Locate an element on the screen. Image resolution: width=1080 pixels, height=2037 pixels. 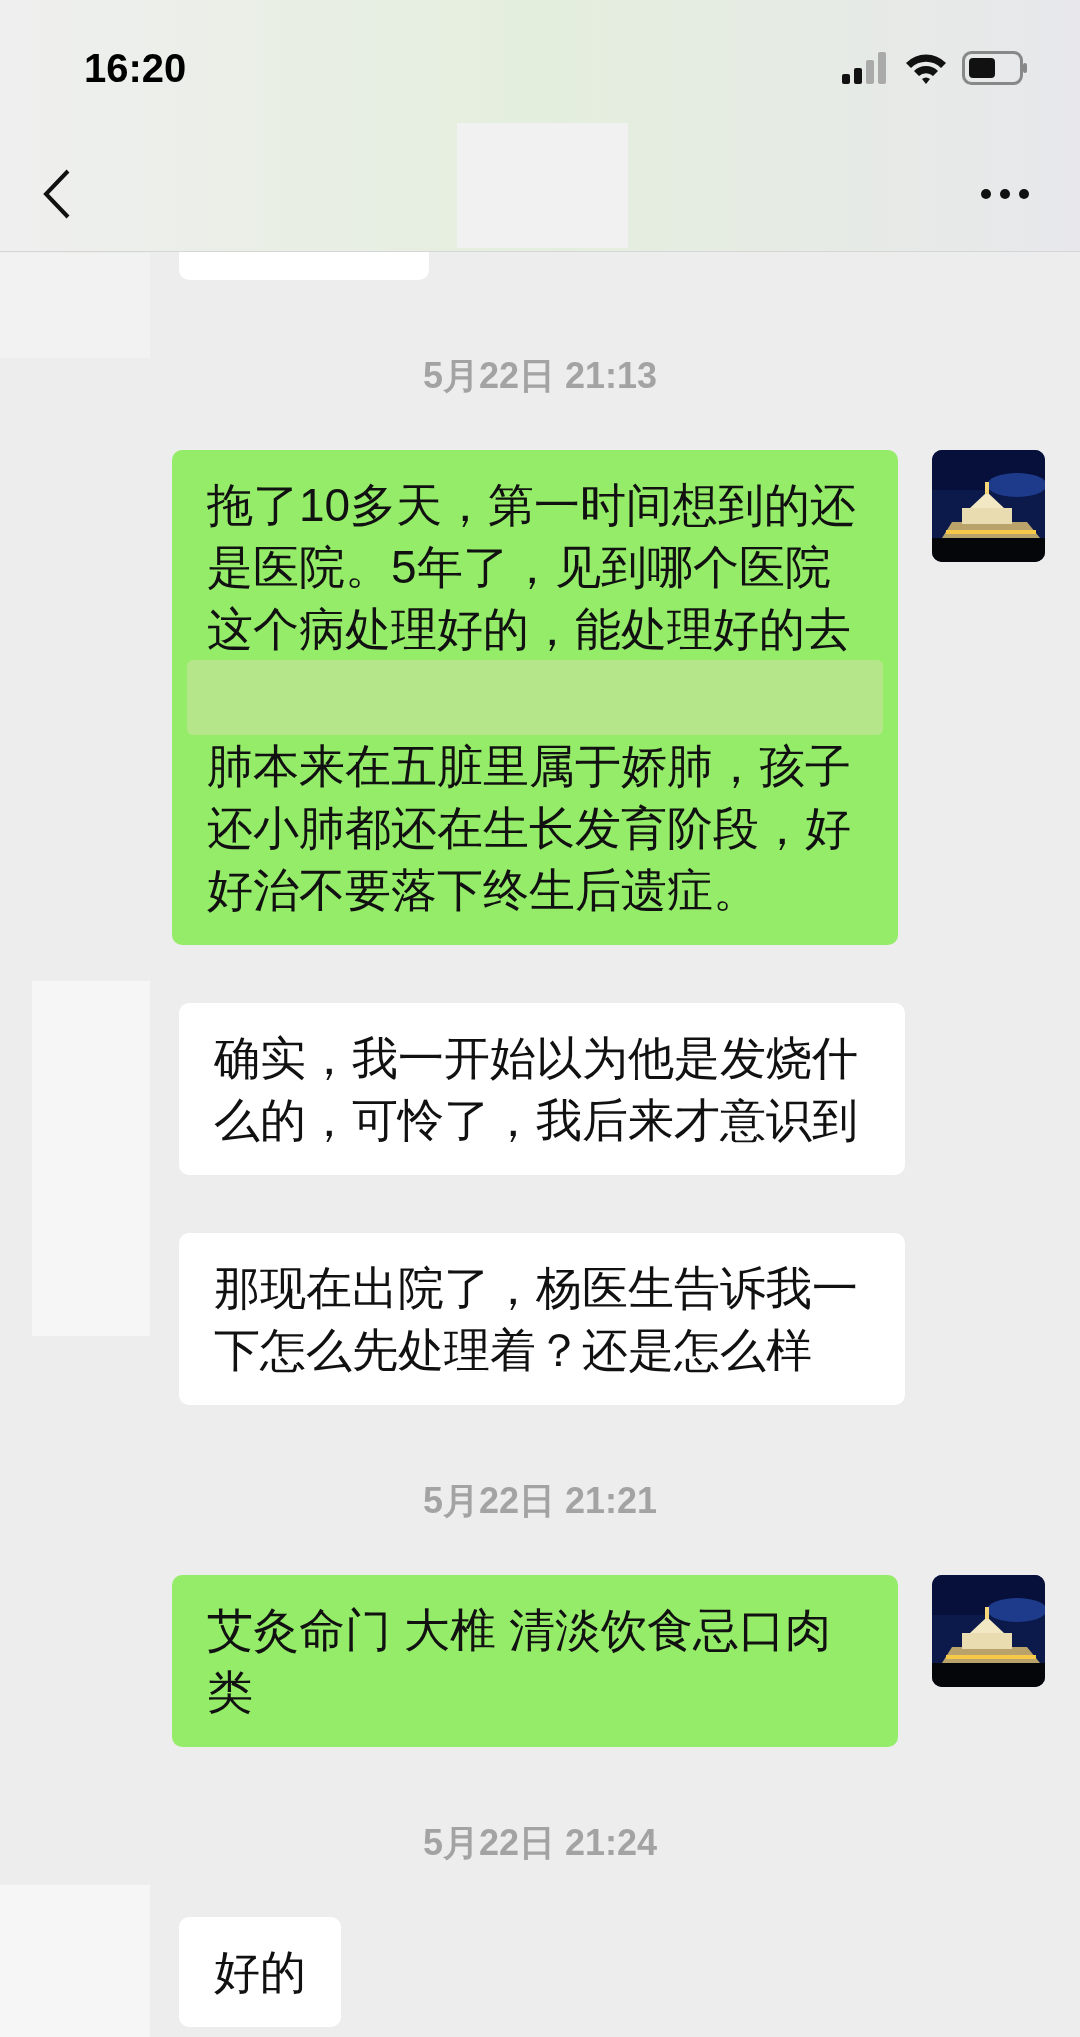
timestamp: 5月22日 21:21 is located at coordinates (540, 1501).